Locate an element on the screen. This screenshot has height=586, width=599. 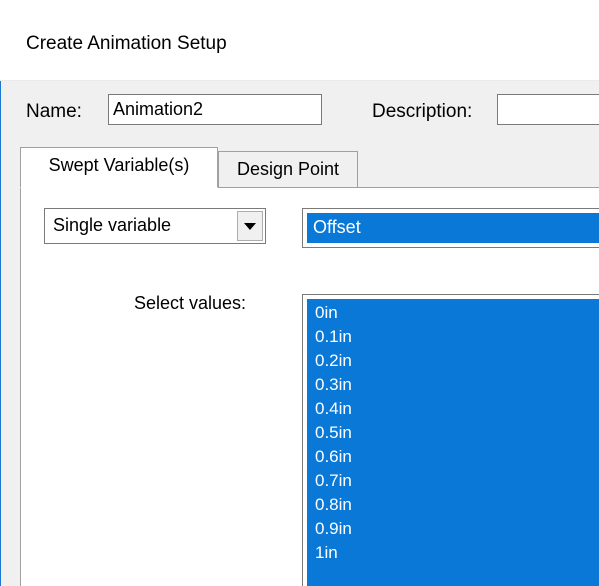
title-bar: Create Animation Setup is located at coordinates (299, 40).